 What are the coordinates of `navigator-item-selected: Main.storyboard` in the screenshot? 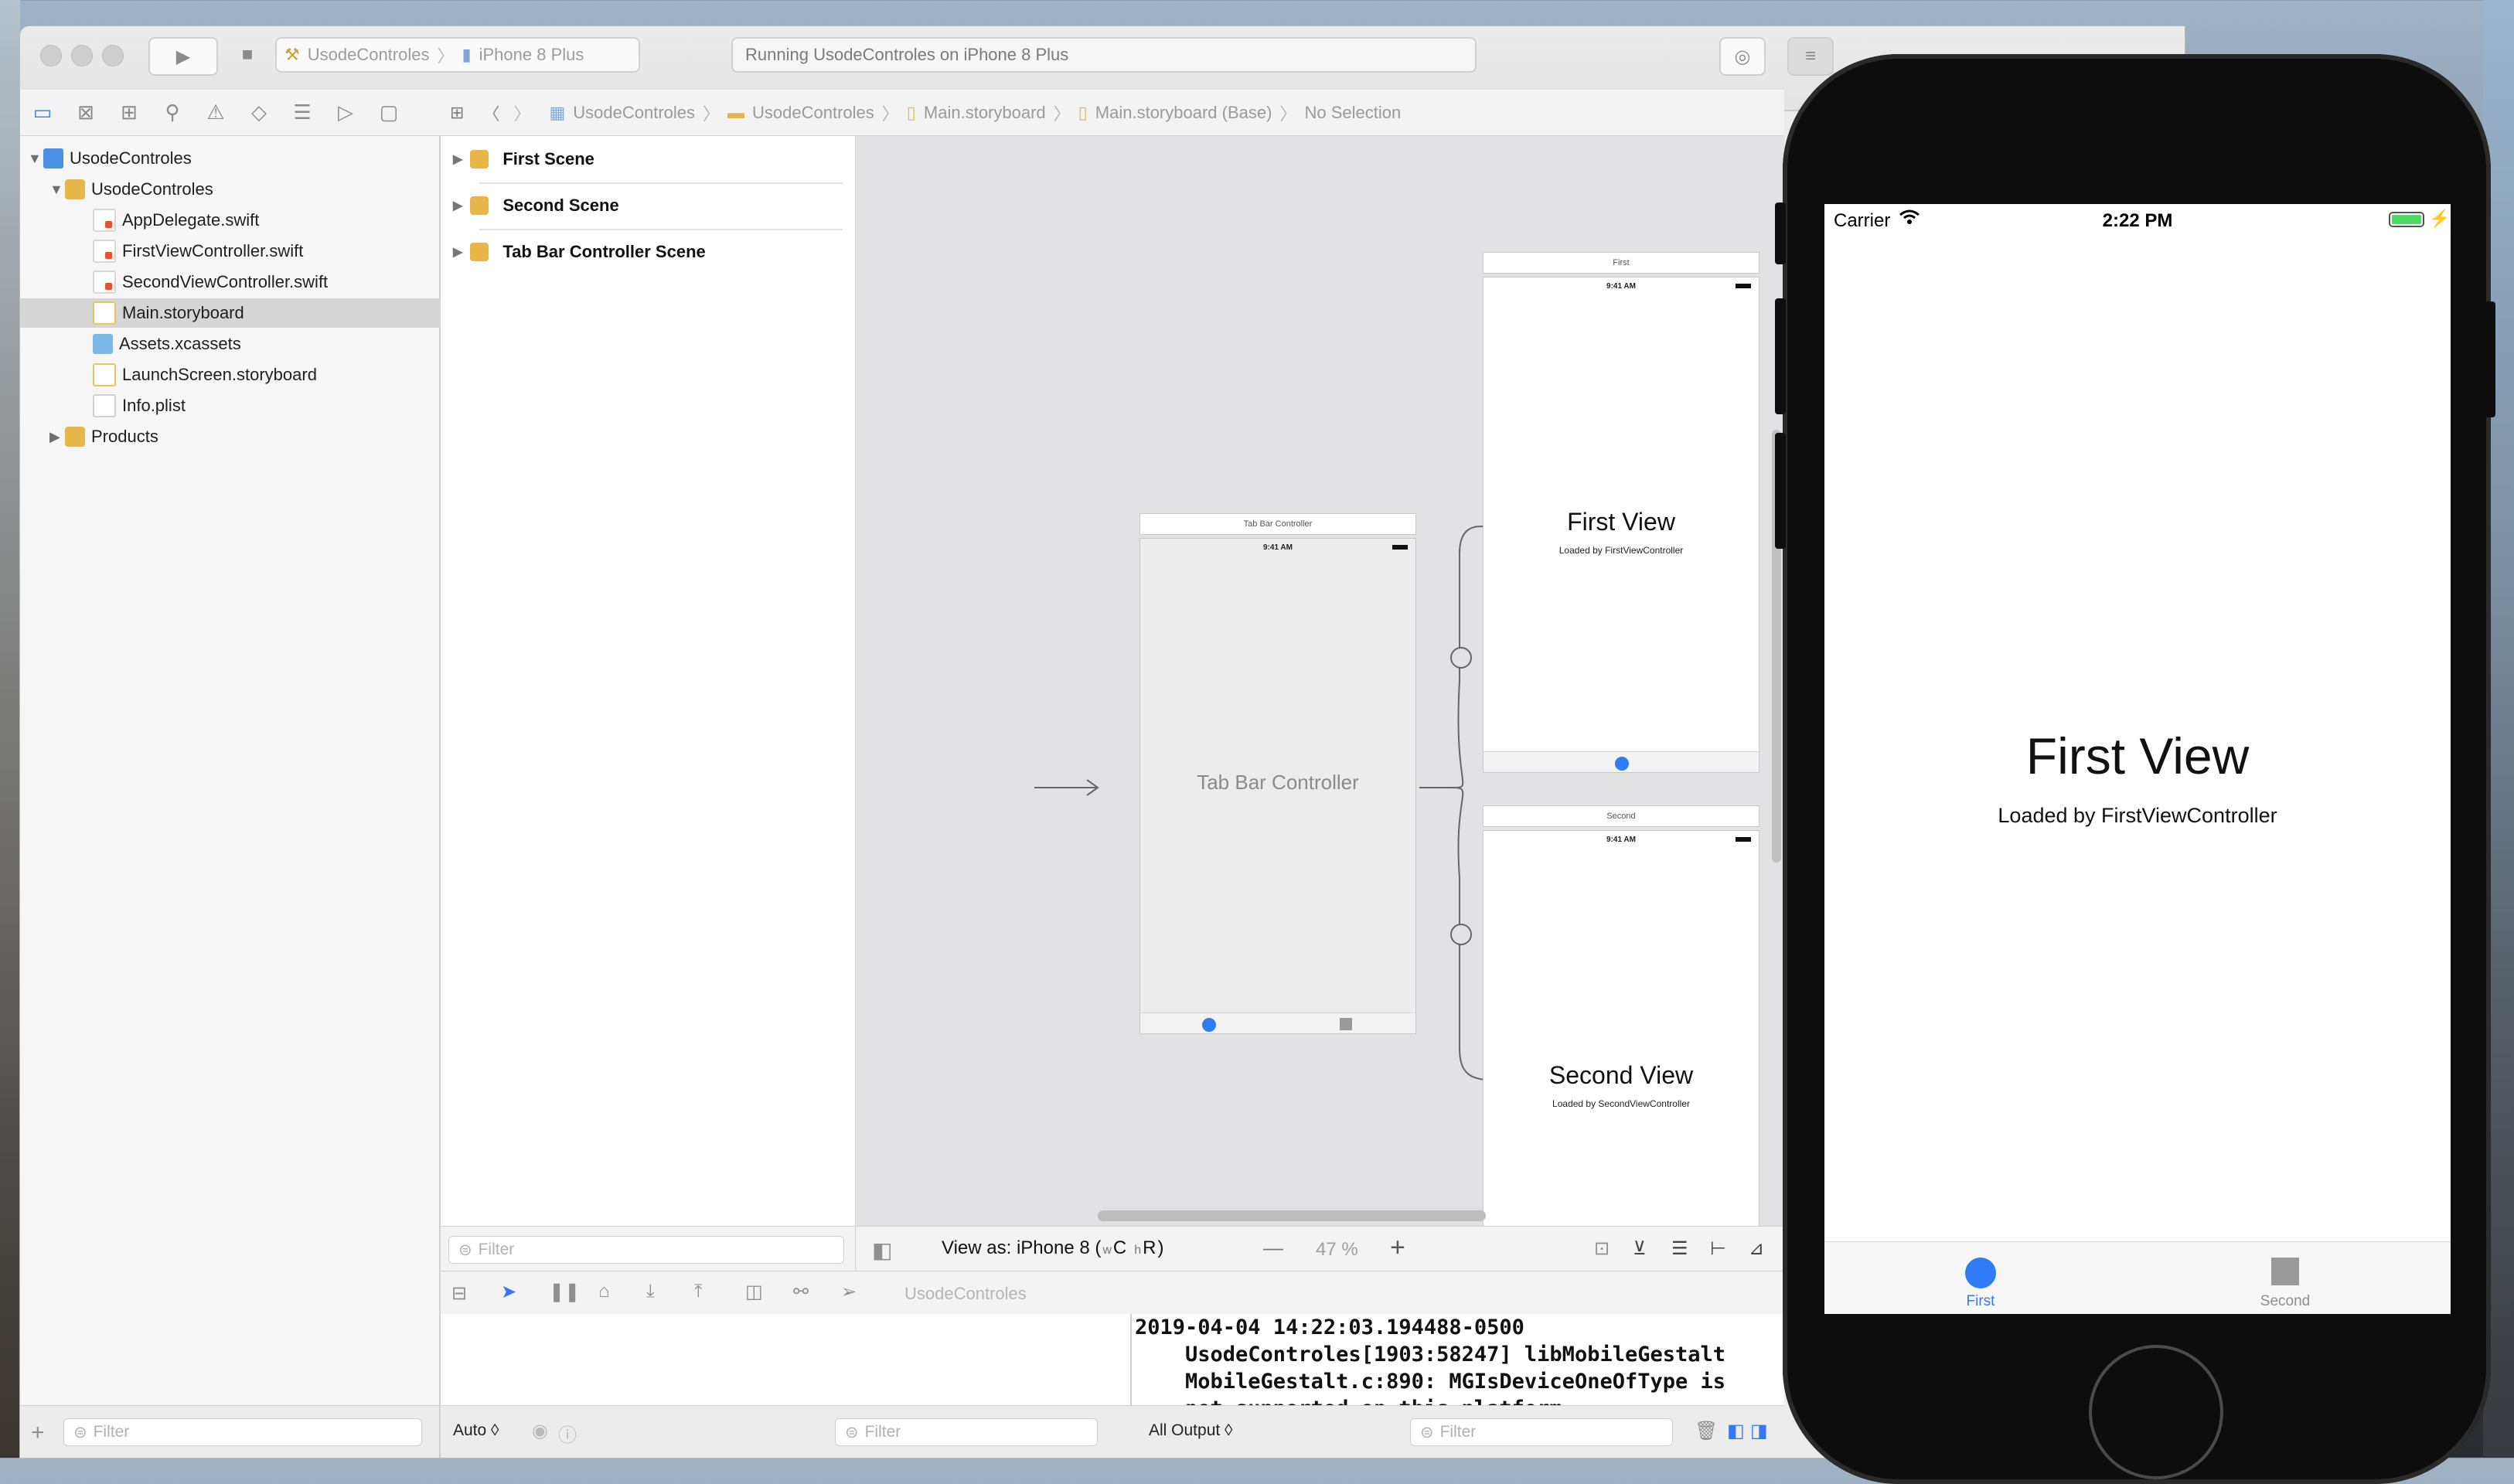 It's located at (265, 313).